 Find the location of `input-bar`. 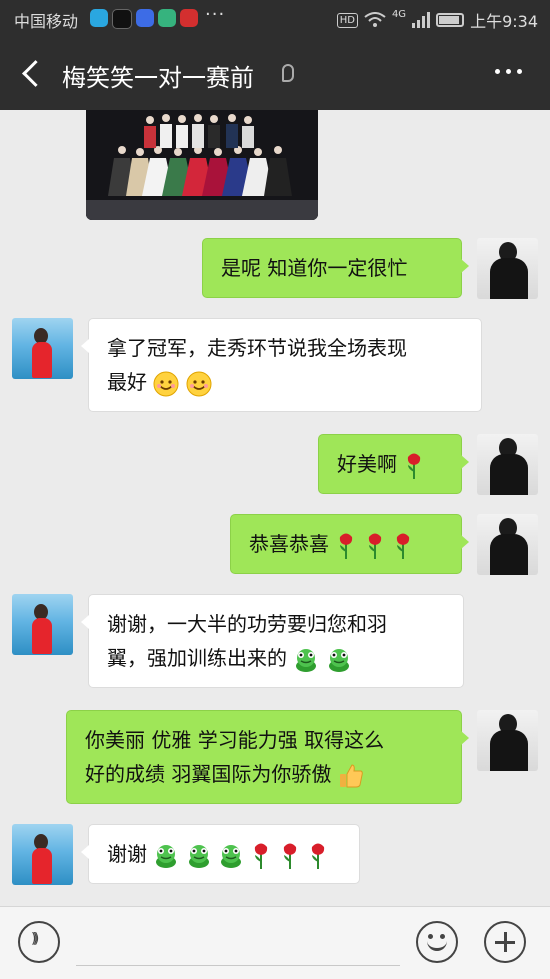

input-bar is located at coordinates (275, 942).